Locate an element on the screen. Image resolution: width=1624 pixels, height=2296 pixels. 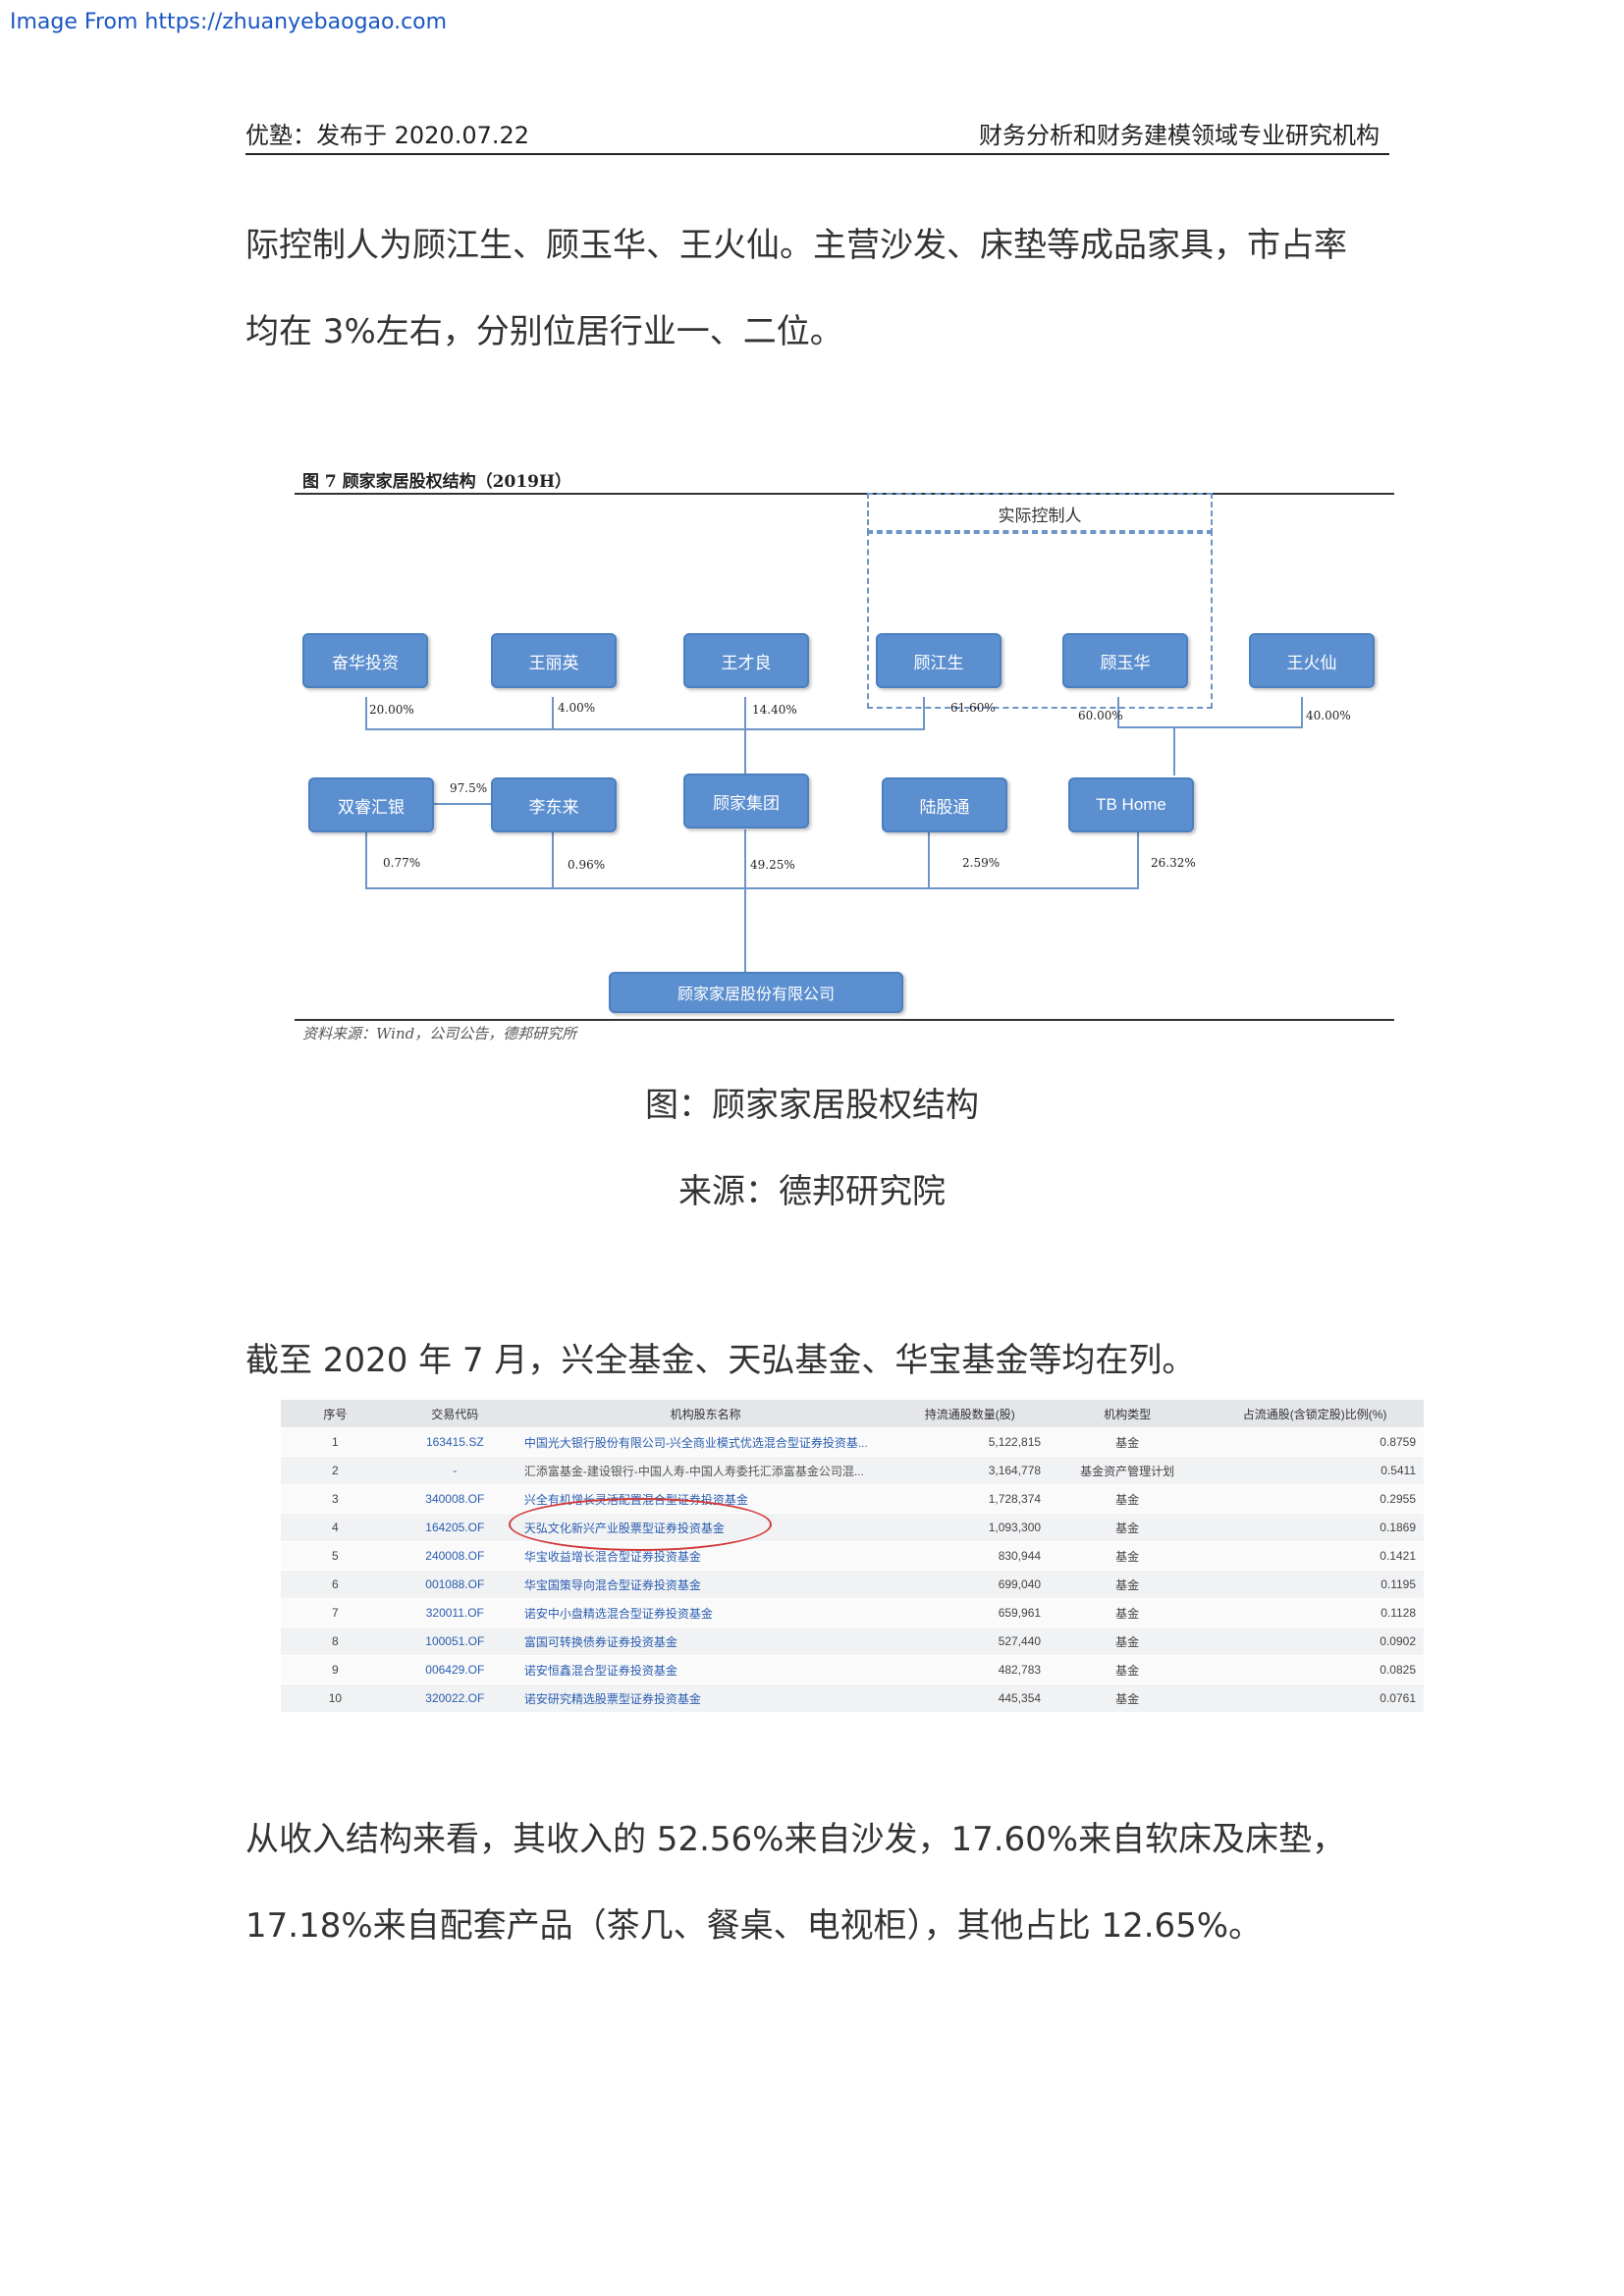
table-cell: 699,040 is located at coordinates (970, 1585).